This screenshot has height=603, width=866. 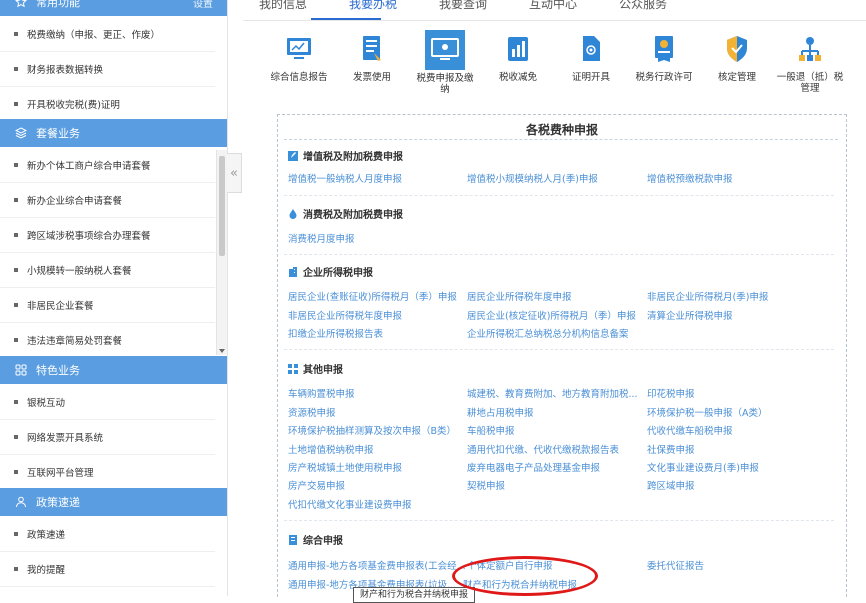 What do you see at coordinates (89, 236) in the screenshot?
I see `sidebar-item-label: 跨区域涉税事项综合办理套餐` at bounding box center [89, 236].